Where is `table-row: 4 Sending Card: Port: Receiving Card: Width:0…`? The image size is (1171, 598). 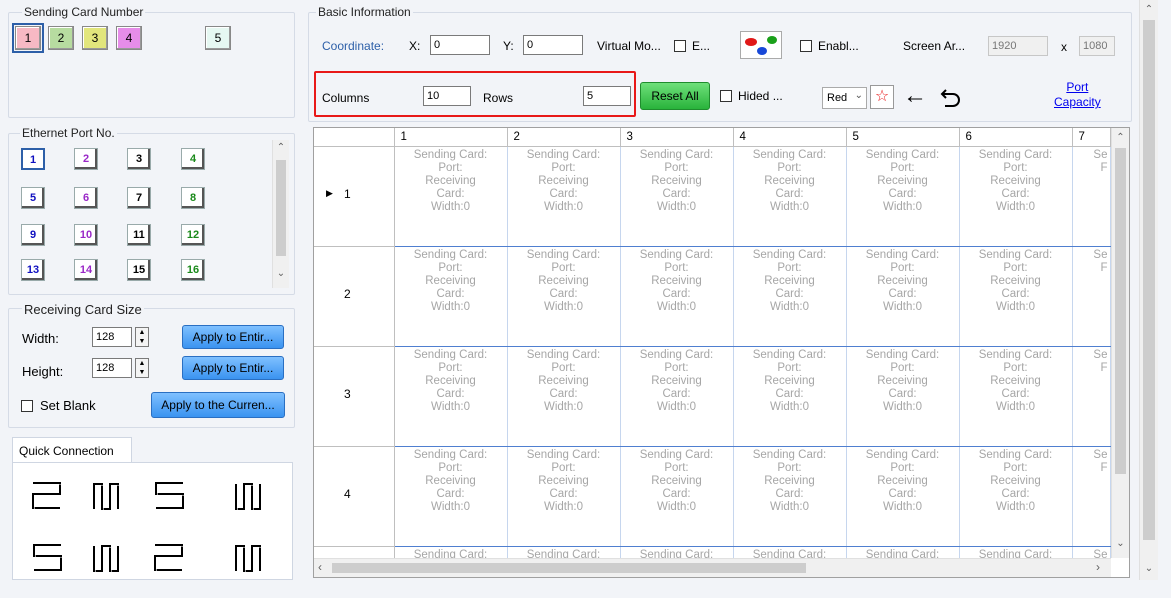
table-row: 4 Sending Card: Port: Receiving Card: Width:0… is located at coordinates (712, 496).